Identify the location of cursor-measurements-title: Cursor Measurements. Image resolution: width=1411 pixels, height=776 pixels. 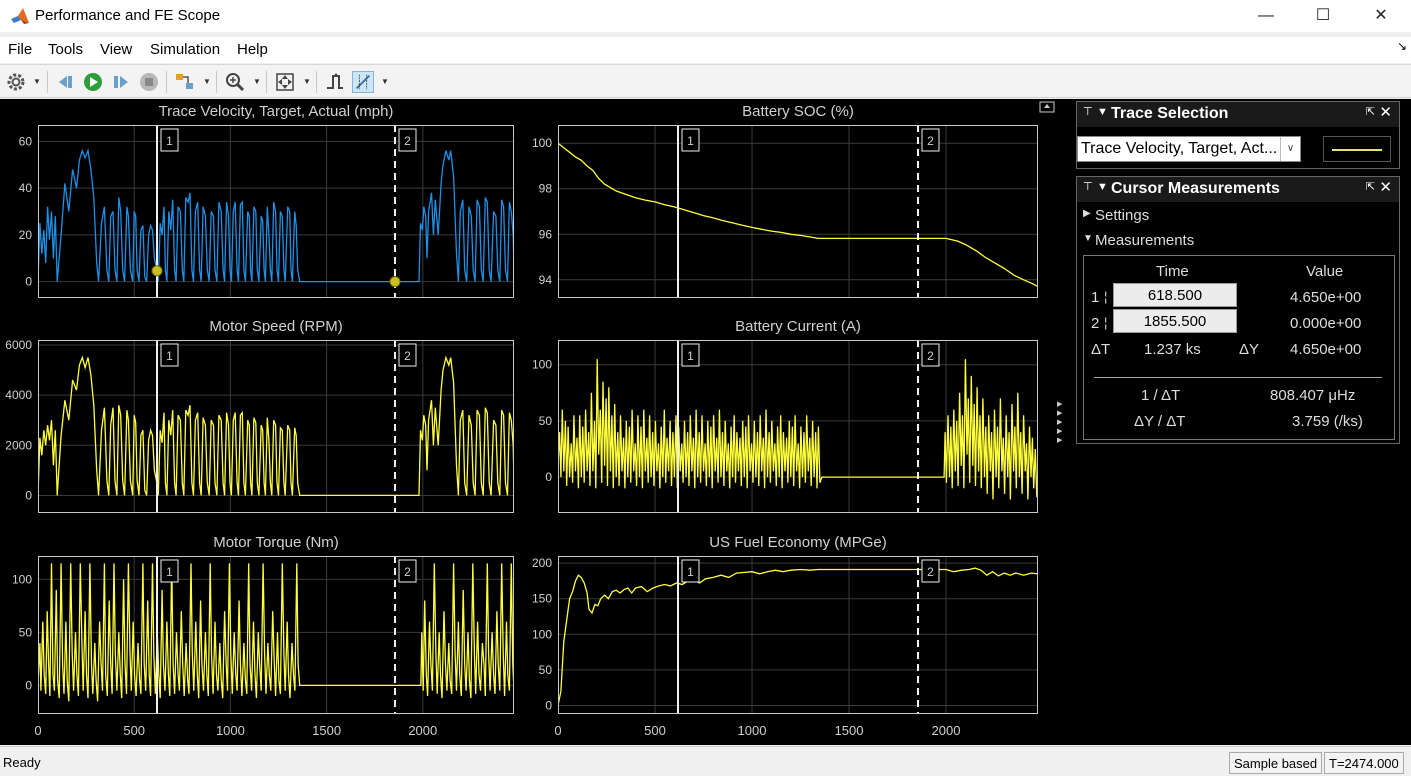
(1195, 188).